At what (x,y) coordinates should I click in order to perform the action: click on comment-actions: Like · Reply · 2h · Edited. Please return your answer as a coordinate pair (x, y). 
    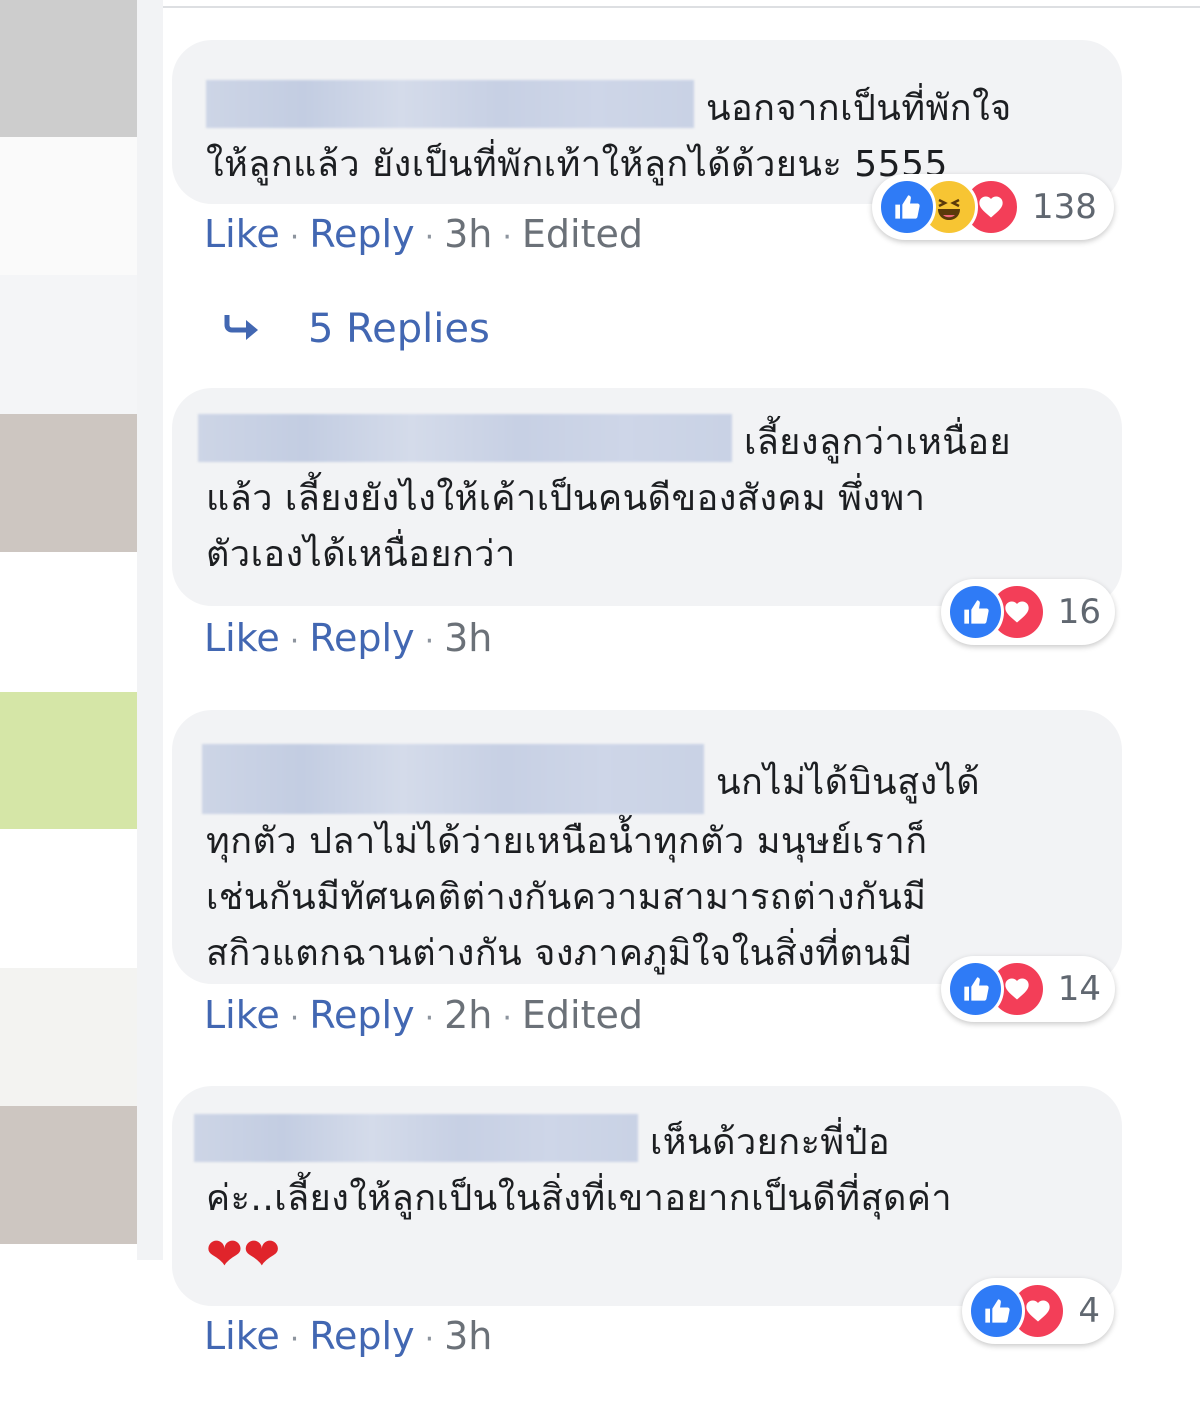
    Looking at the image, I should click on (424, 1015).